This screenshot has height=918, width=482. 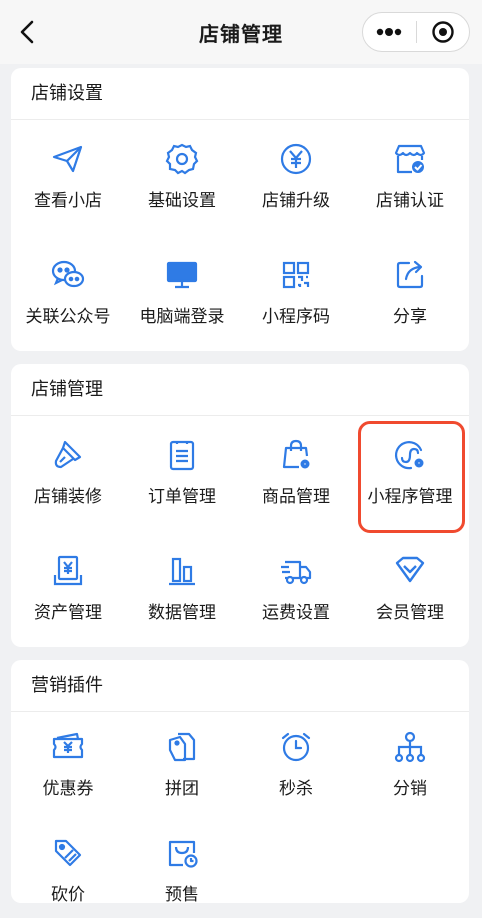 I want to click on more-dots-icon, so click(x=389, y=32).